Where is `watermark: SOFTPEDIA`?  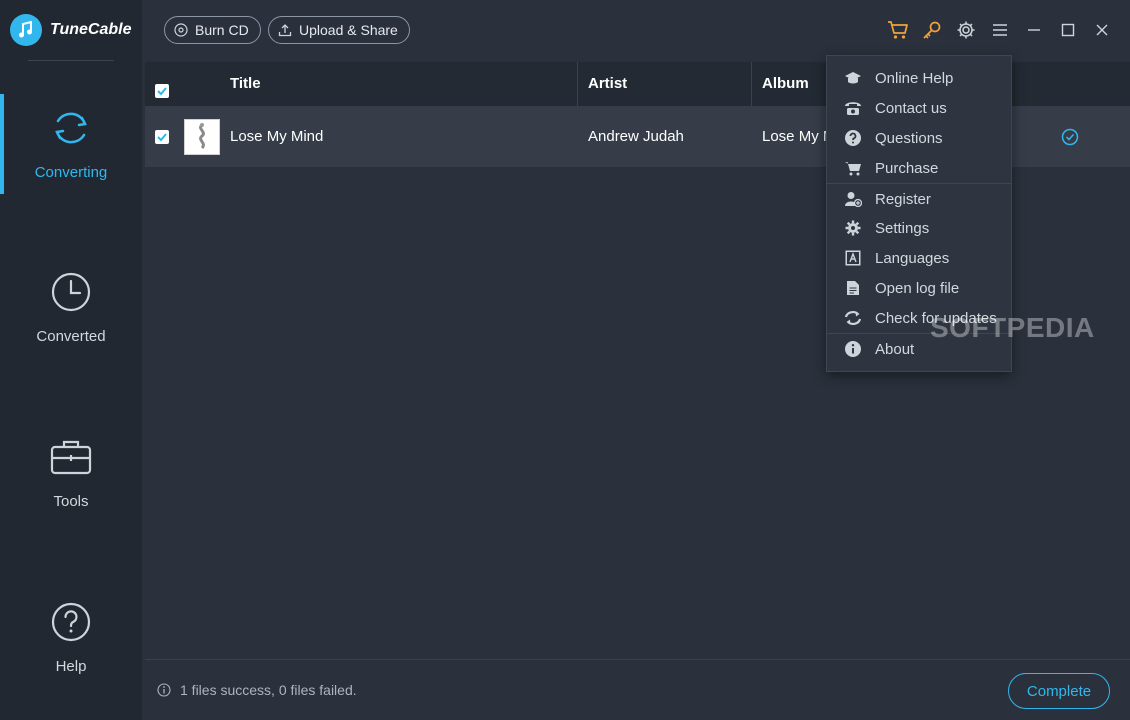
watermark: SOFTPEDIA is located at coordinates (1012, 327).